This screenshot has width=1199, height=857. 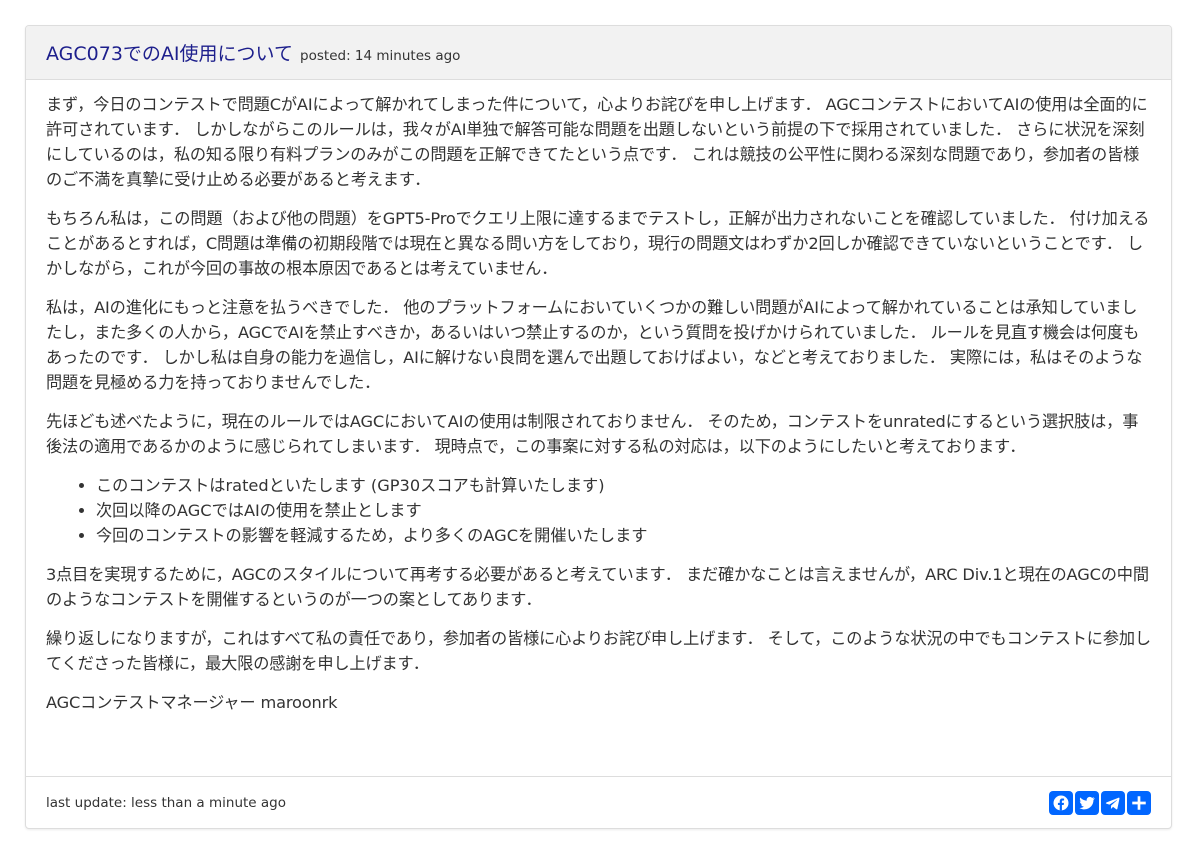 What do you see at coordinates (623, 485) in the screenshot?
I see `list-item: このコンテストはratedといたします (GP30スコアも計算いたします)` at bounding box center [623, 485].